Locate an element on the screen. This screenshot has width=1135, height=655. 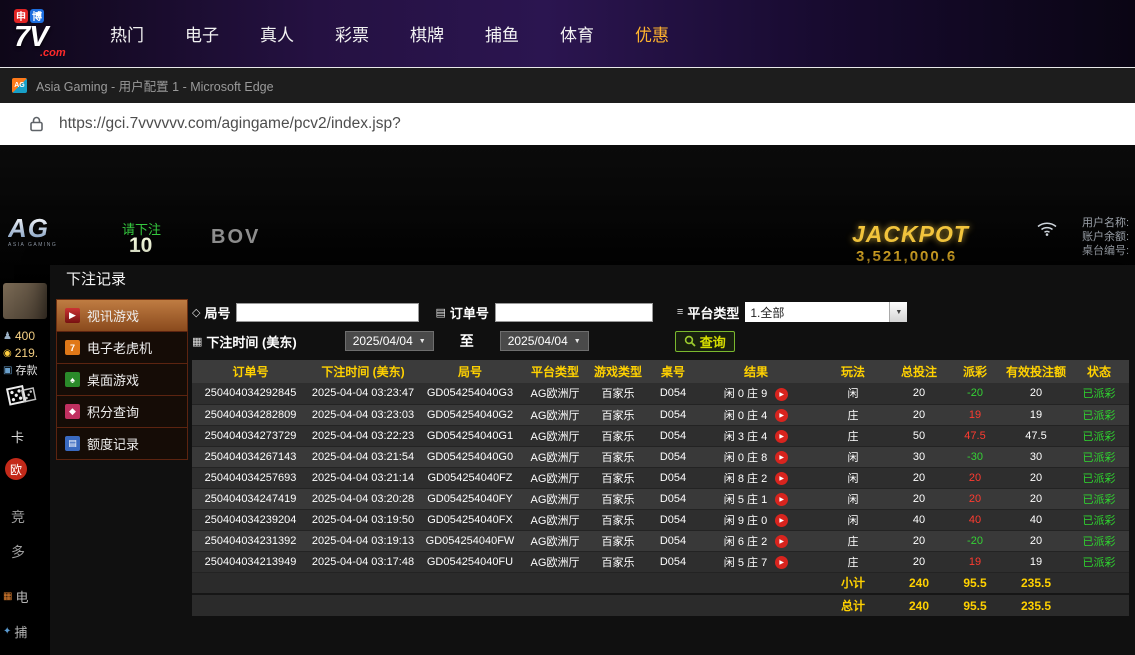
rail-item-1: ◉ 219. is located at coordinates (20, 353).